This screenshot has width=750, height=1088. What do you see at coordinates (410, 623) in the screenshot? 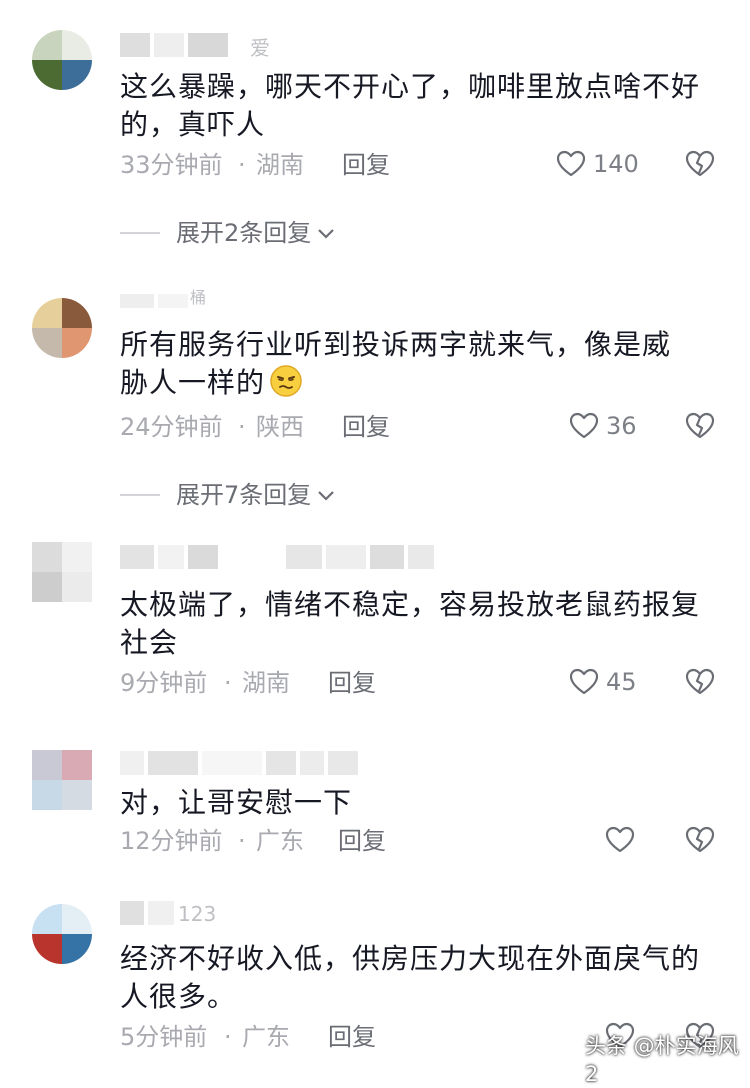
I see `comment-text: 太极端了，情绪不稳定，容易投放老鼠药报复社会` at bounding box center [410, 623].